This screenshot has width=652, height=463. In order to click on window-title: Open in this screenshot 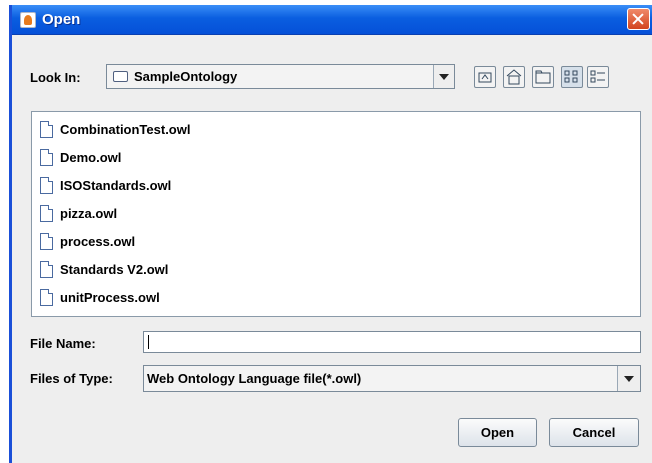, I will do `click(61, 19)`.